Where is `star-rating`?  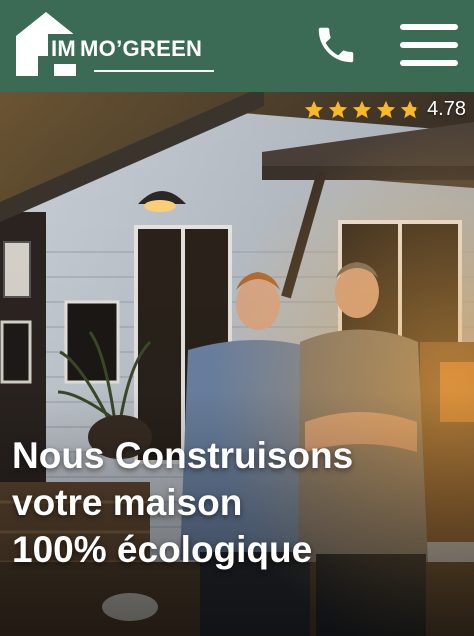 star-rating is located at coordinates (362, 110).